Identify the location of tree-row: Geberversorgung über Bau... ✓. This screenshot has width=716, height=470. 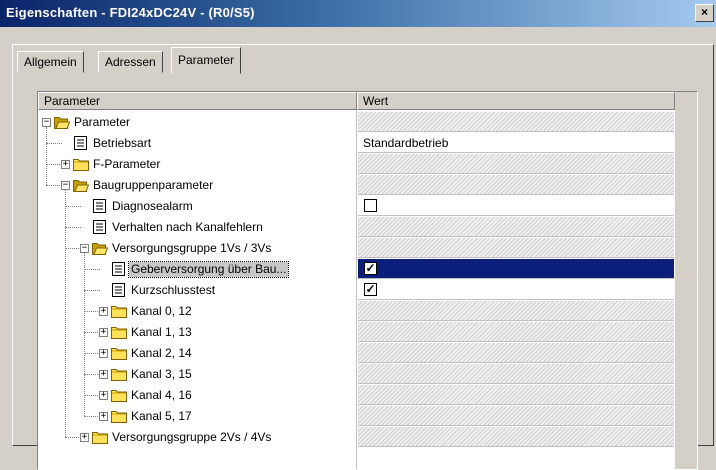
(367, 269).